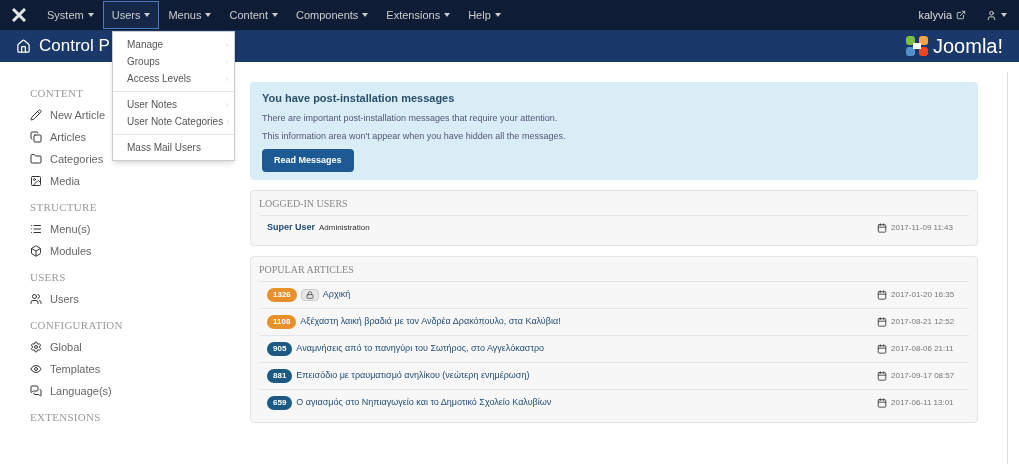 The width and height of the screenshot is (1019, 464). What do you see at coordinates (48, 277) in the screenshot?
I see `section-heading: USERS` at bounding box center [48, 277].